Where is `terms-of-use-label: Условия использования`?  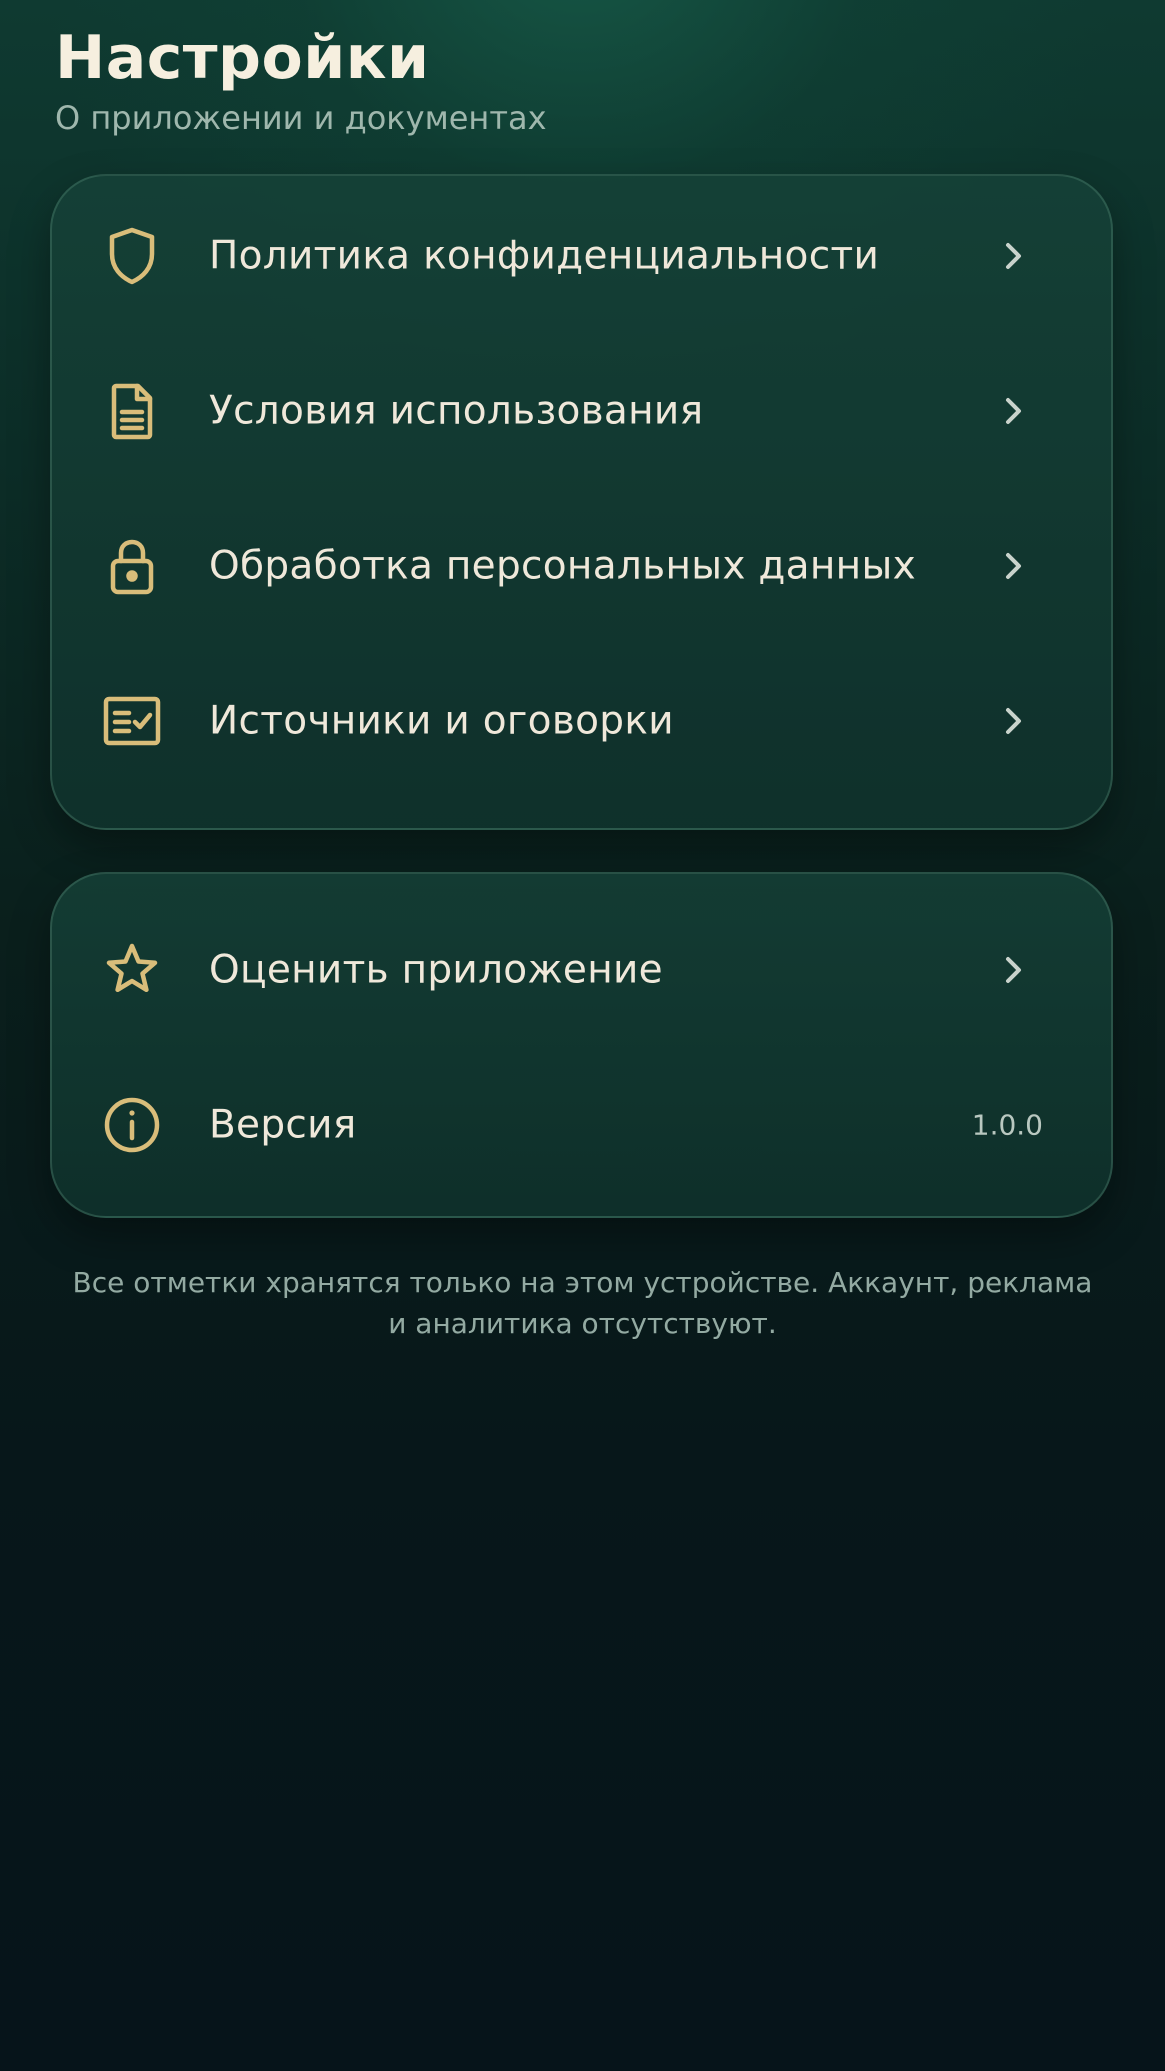 terms-of-use-label: Условия использования is located at coordinates (456, 410).